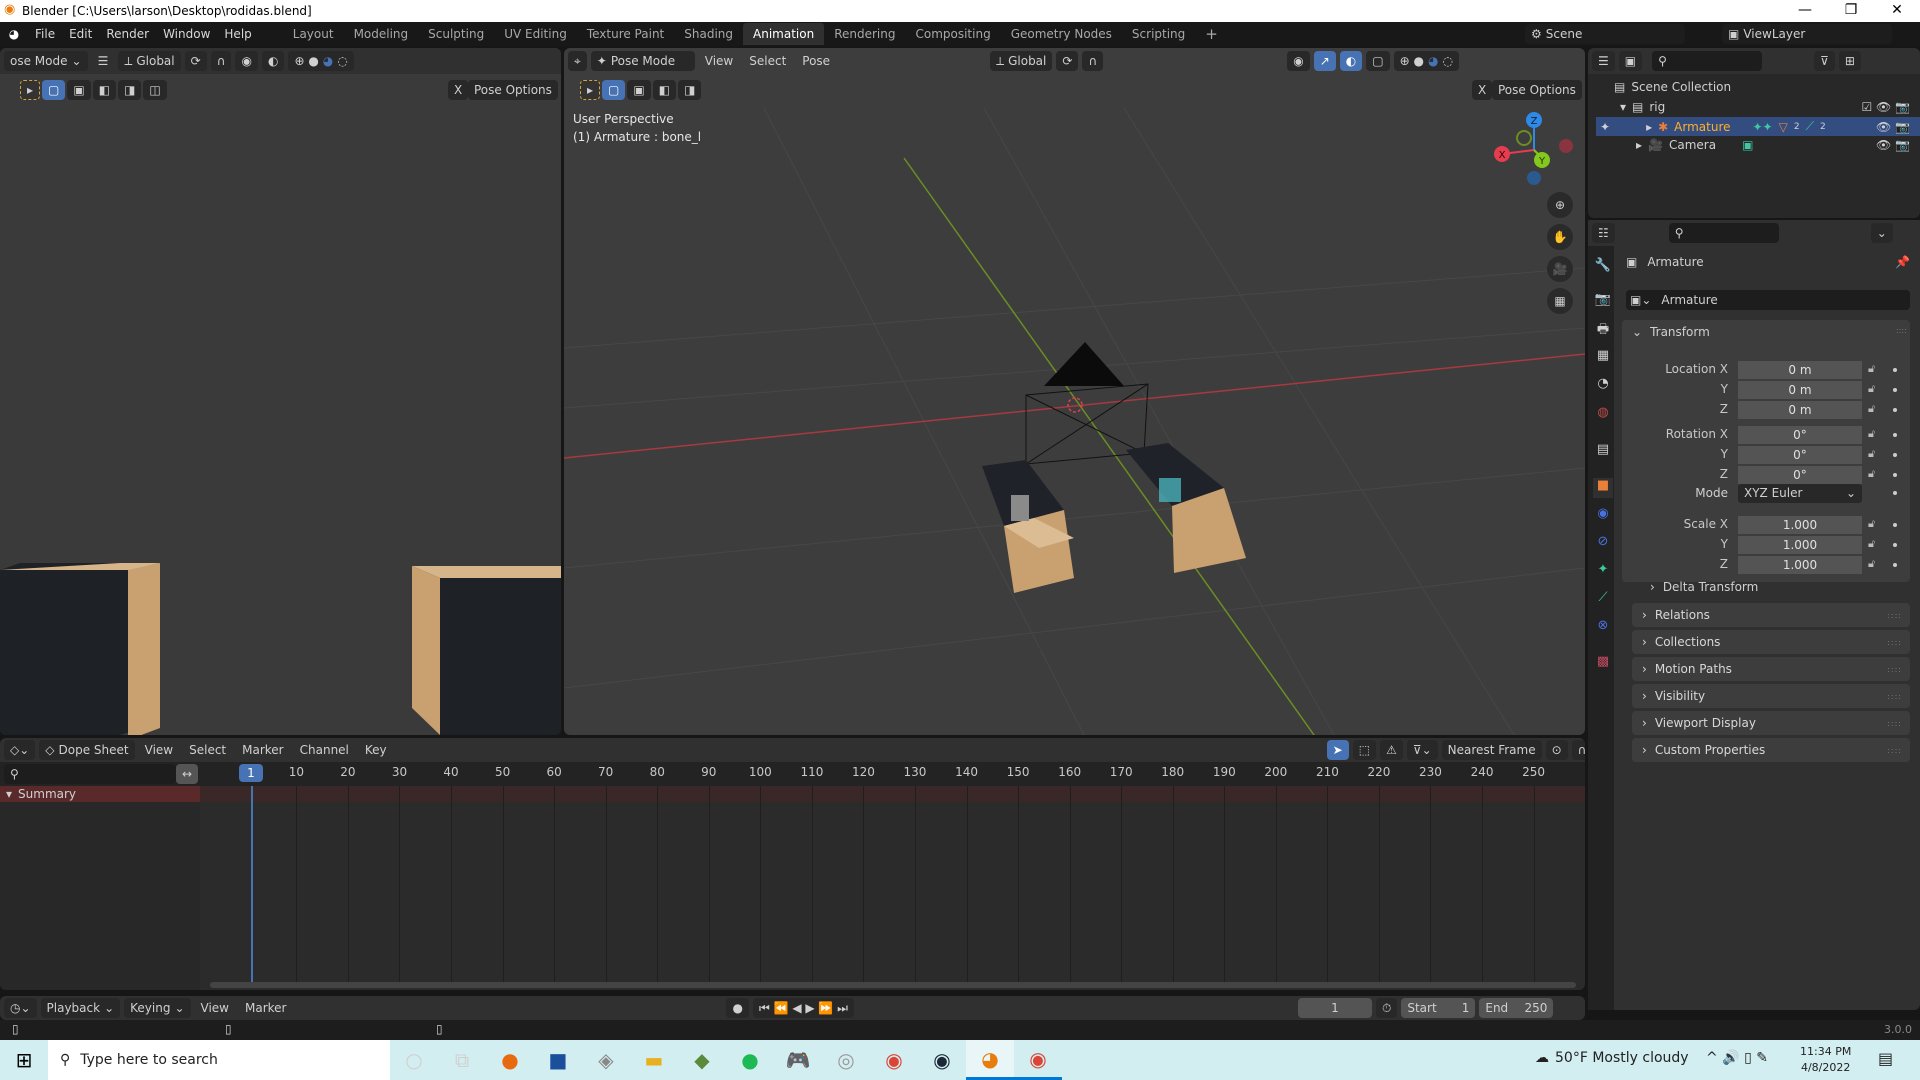  I want to click on view-layer-selector: ▣ ViewLayer, so click(1807, 34).